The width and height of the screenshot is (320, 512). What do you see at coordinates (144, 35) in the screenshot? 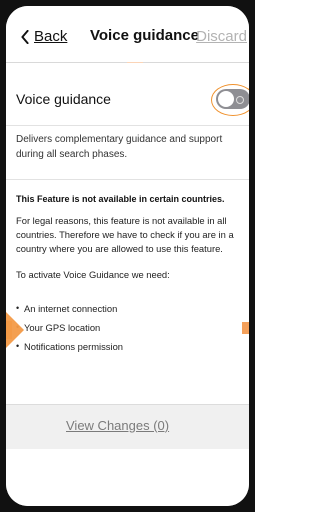
I see `page-title: Voice guidance` at bounding box center [144, 35].